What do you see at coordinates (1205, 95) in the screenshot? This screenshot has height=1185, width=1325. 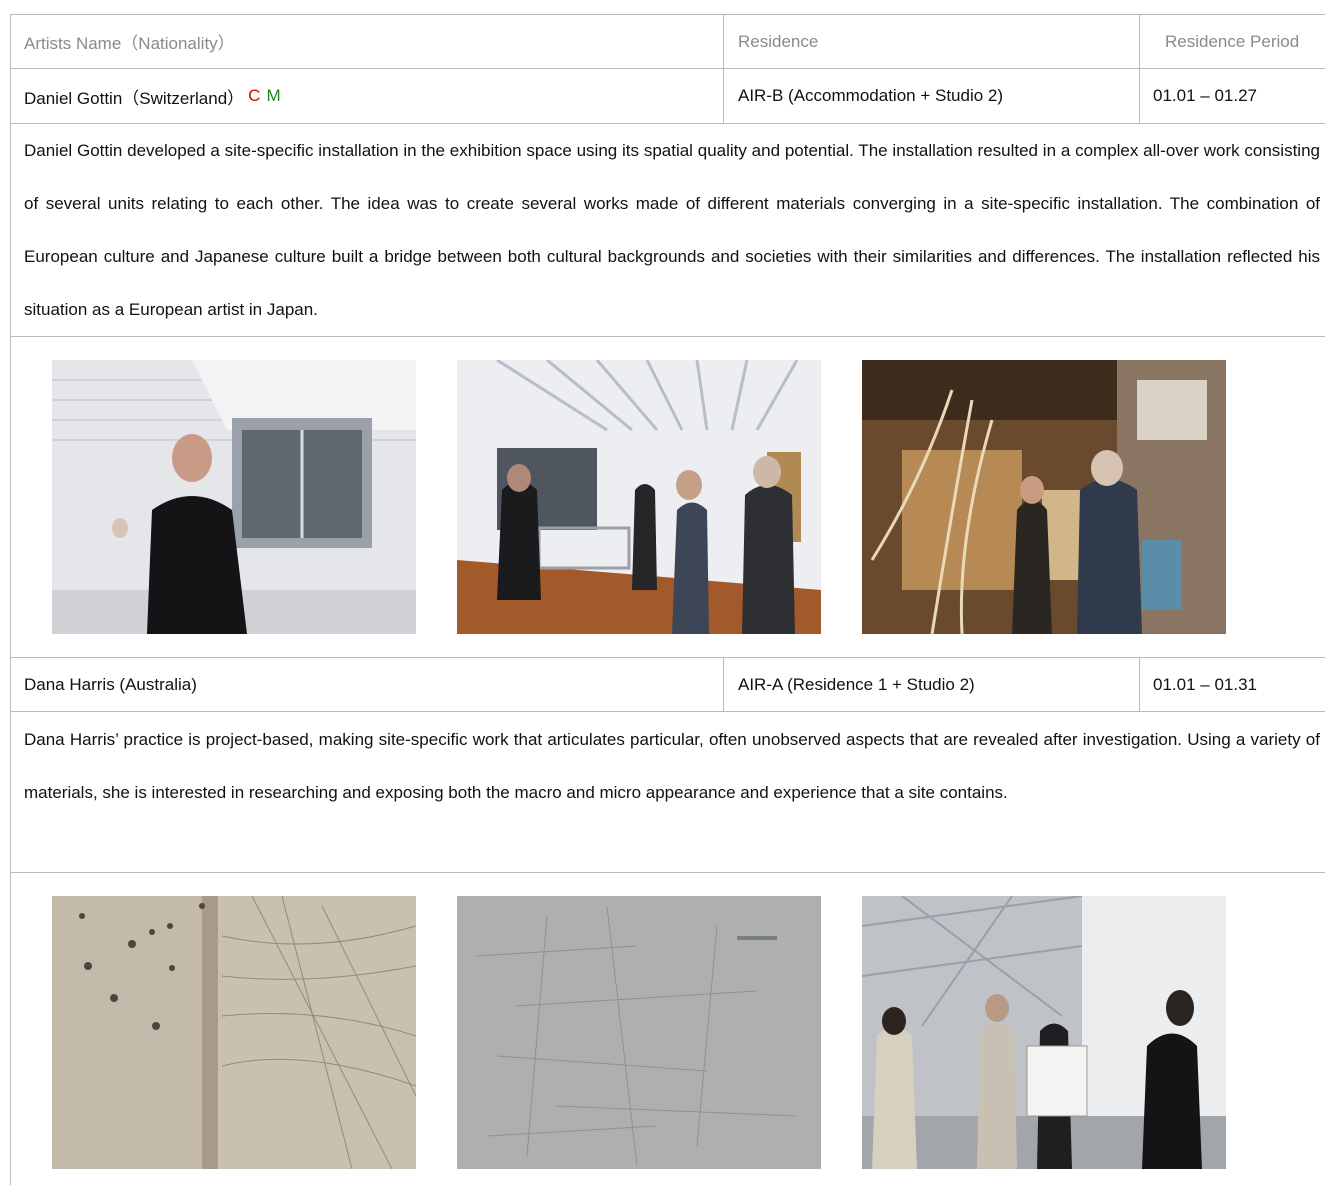 I see `residence-period-value: 01.01 – 01.27` at bounding box center [1205, 95].